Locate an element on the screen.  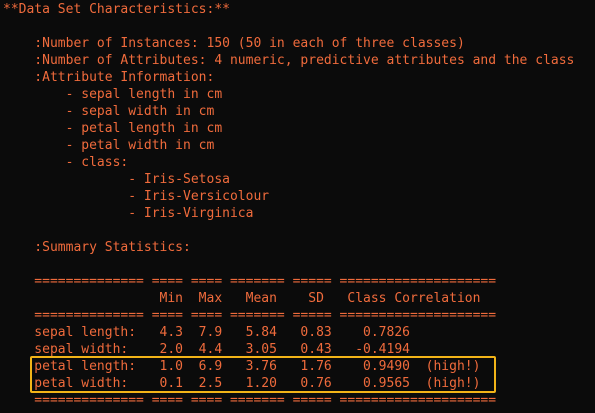
class-virginica: - Iris-Virginica is located at coordinates (128, 213).